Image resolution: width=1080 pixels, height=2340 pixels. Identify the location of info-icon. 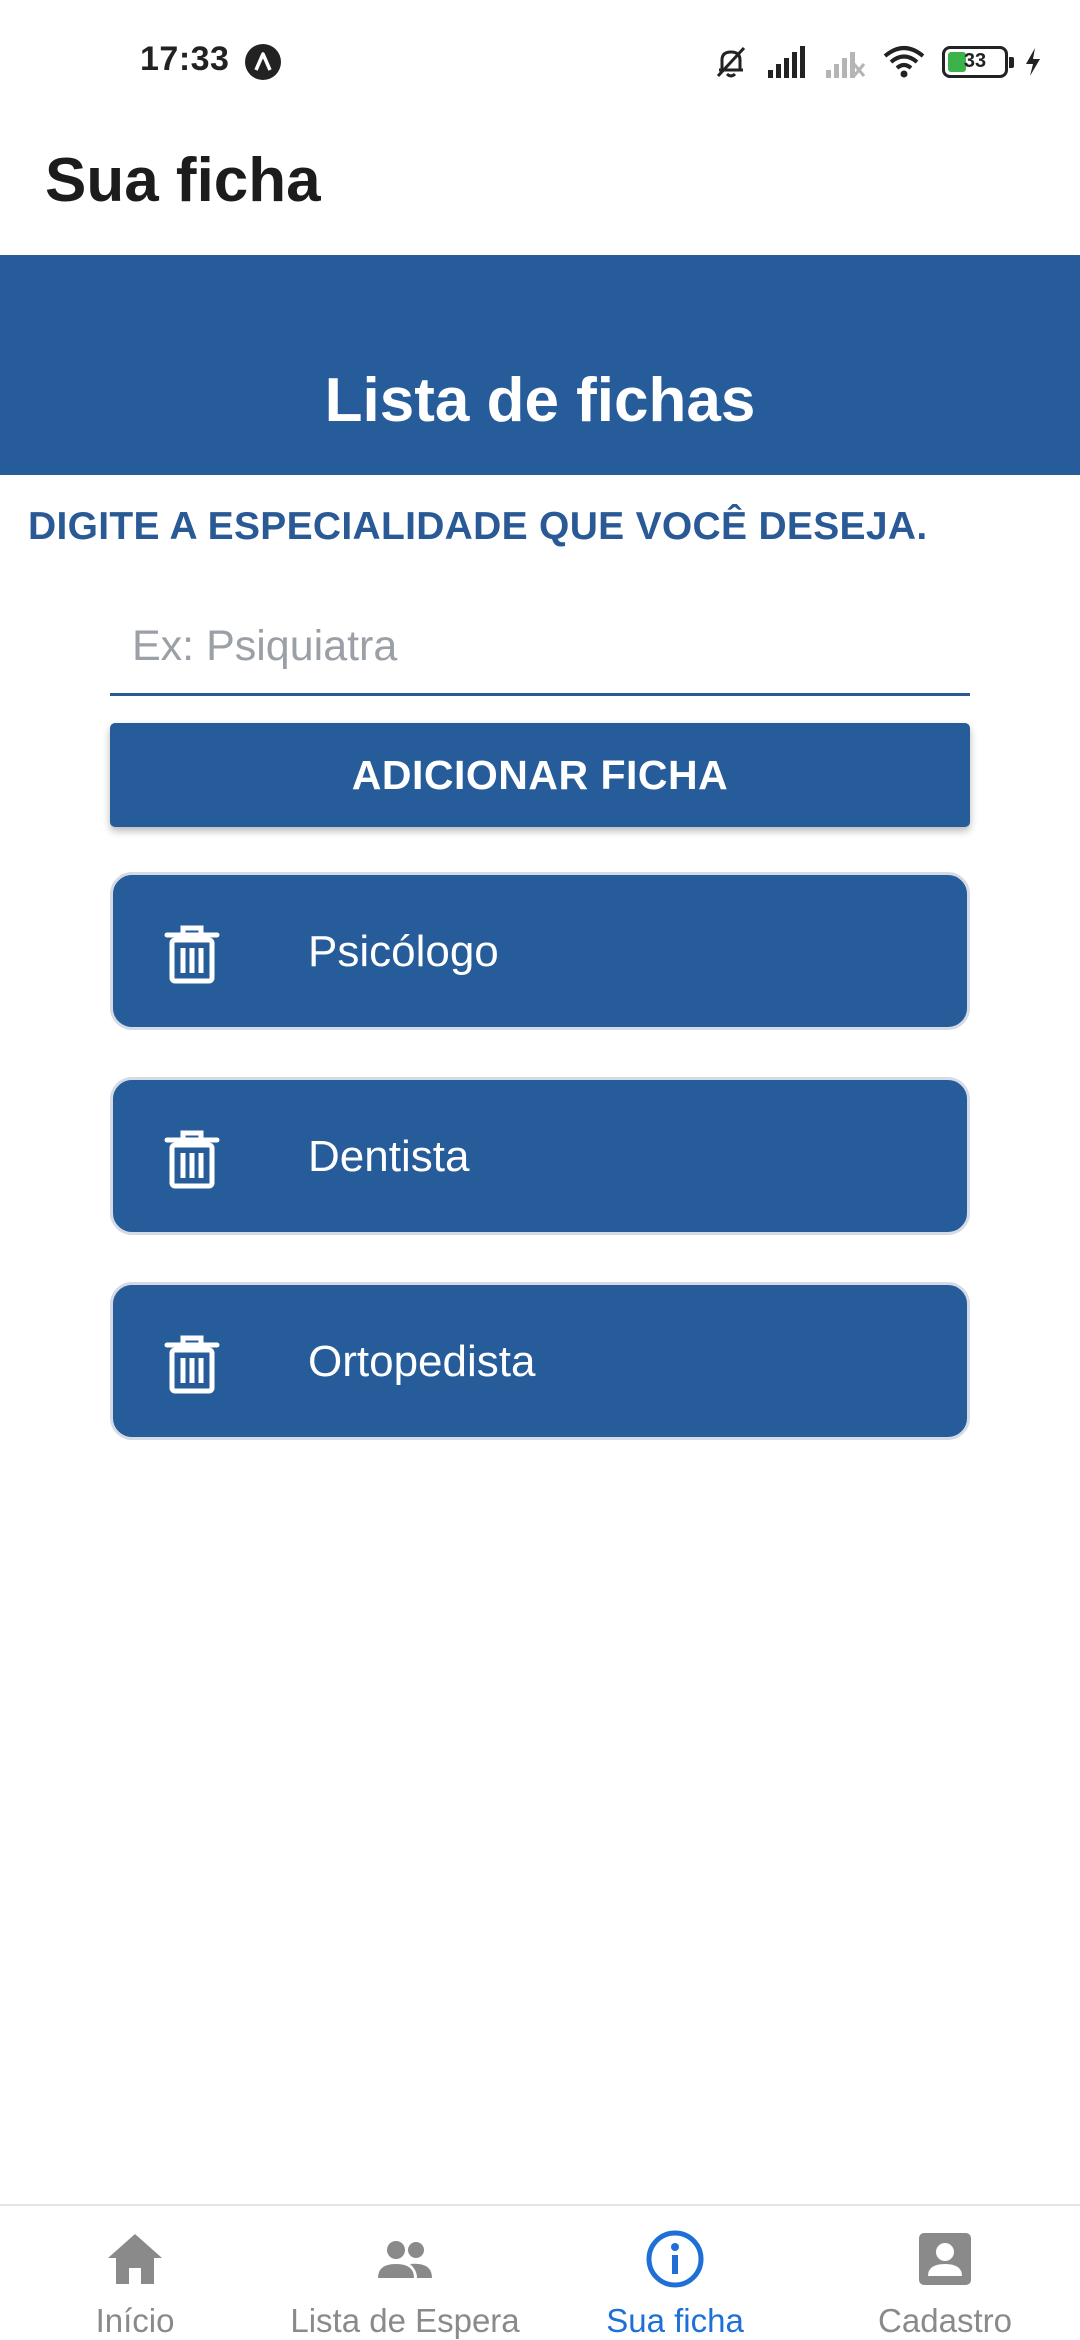
(675, 2259).